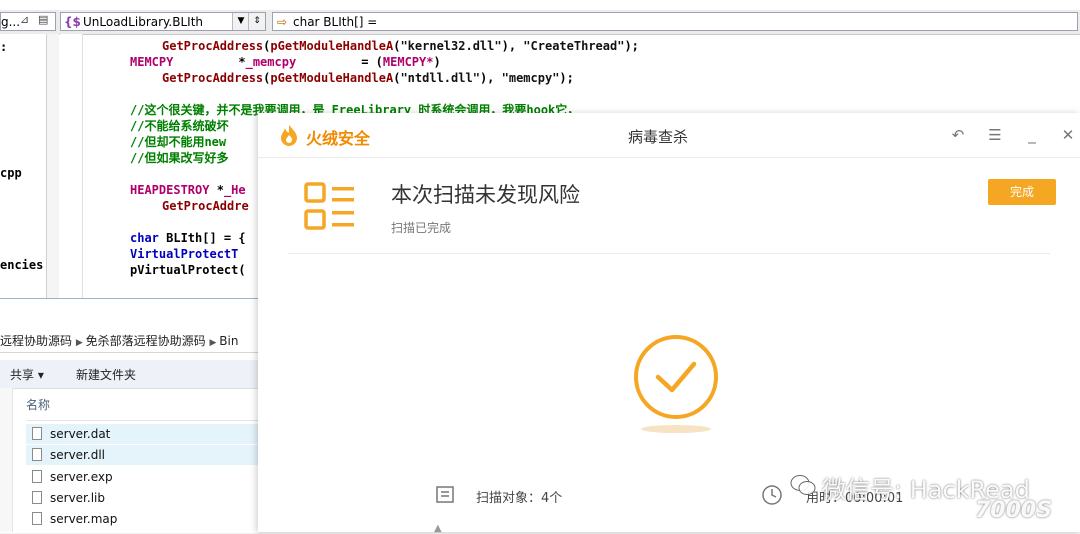 The height and width of the screenshot is (534, 1080). Describe the element at coordinates (675, 21) in the screenshot. I see `member-combo: ⇨ char BLIth[] =` at that location.